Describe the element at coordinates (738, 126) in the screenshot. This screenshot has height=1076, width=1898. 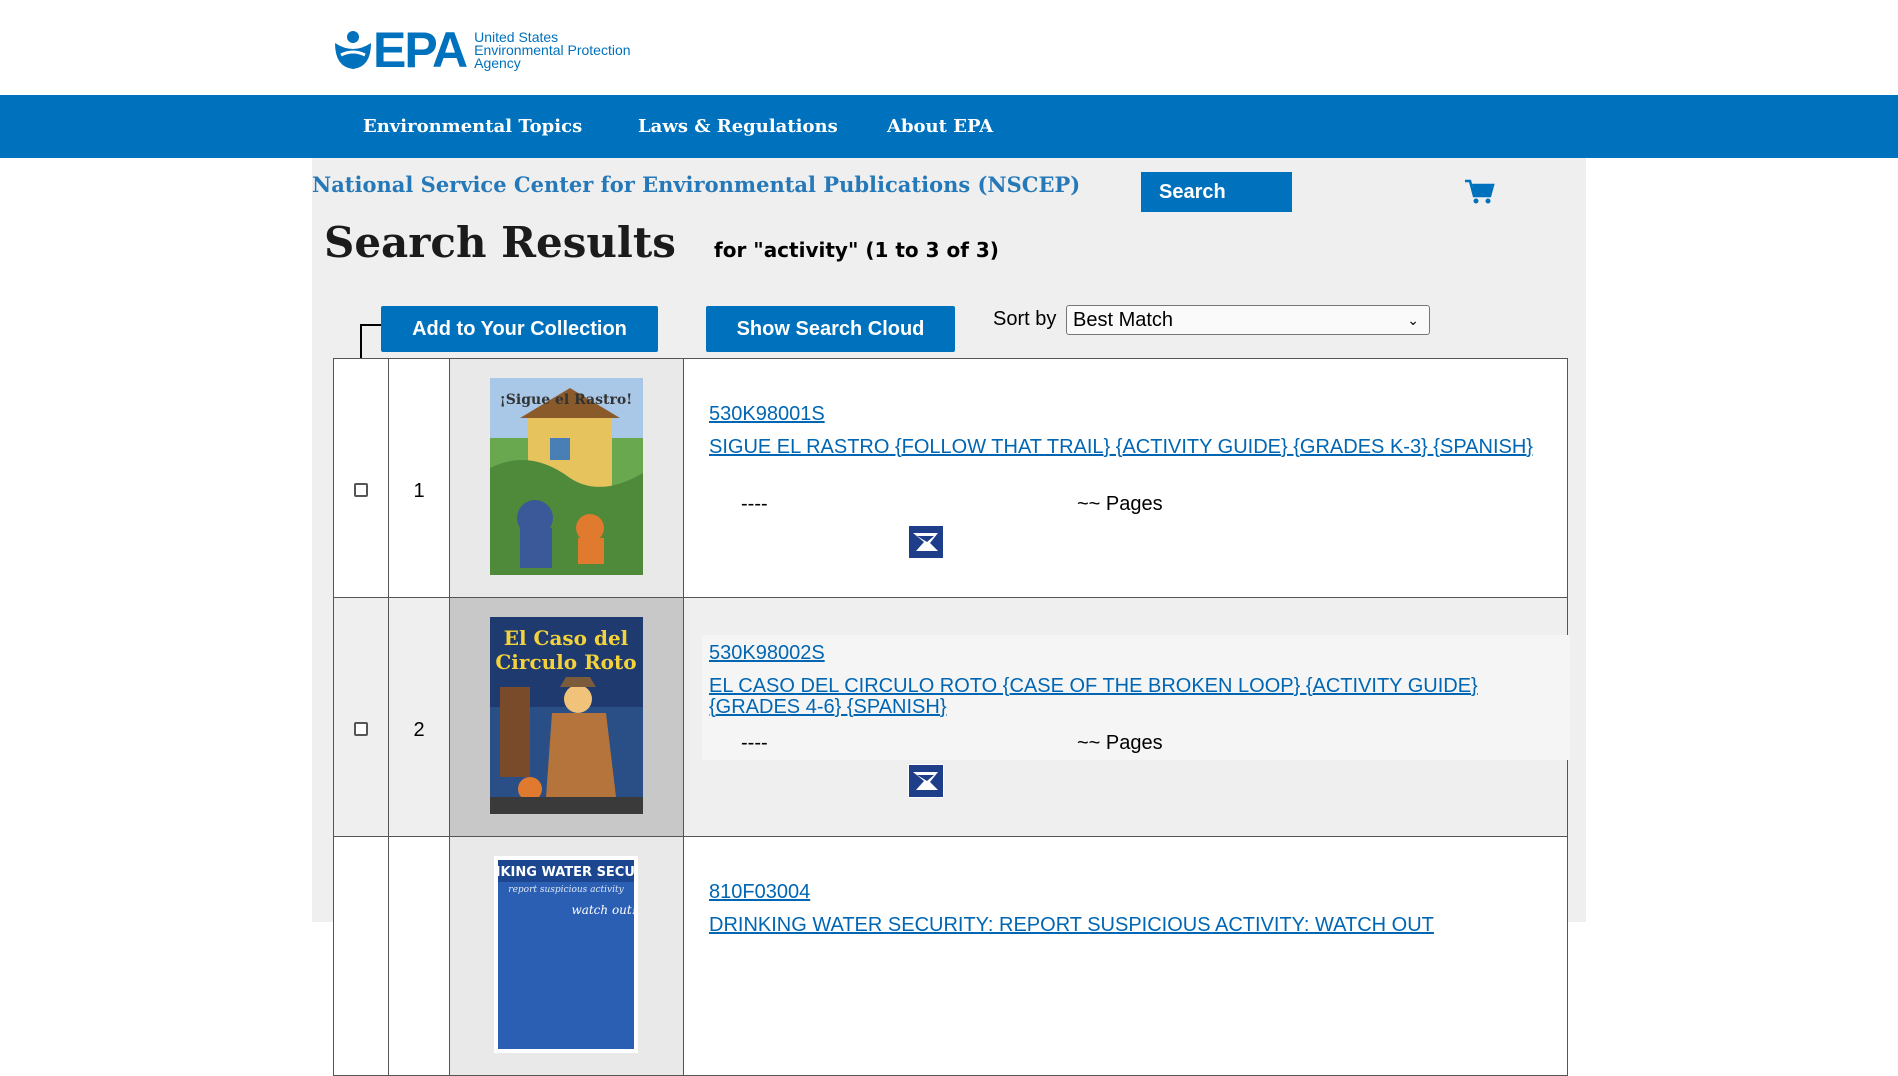
I see `nav-laws-regulations: Laws & Regulations` at that location.